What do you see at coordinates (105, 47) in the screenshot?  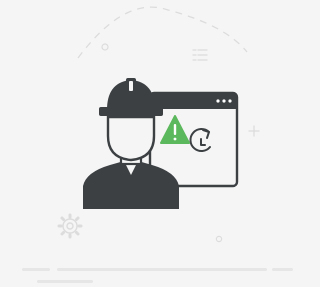 I see `deco-dot-top` at bounding box center [105, 47].